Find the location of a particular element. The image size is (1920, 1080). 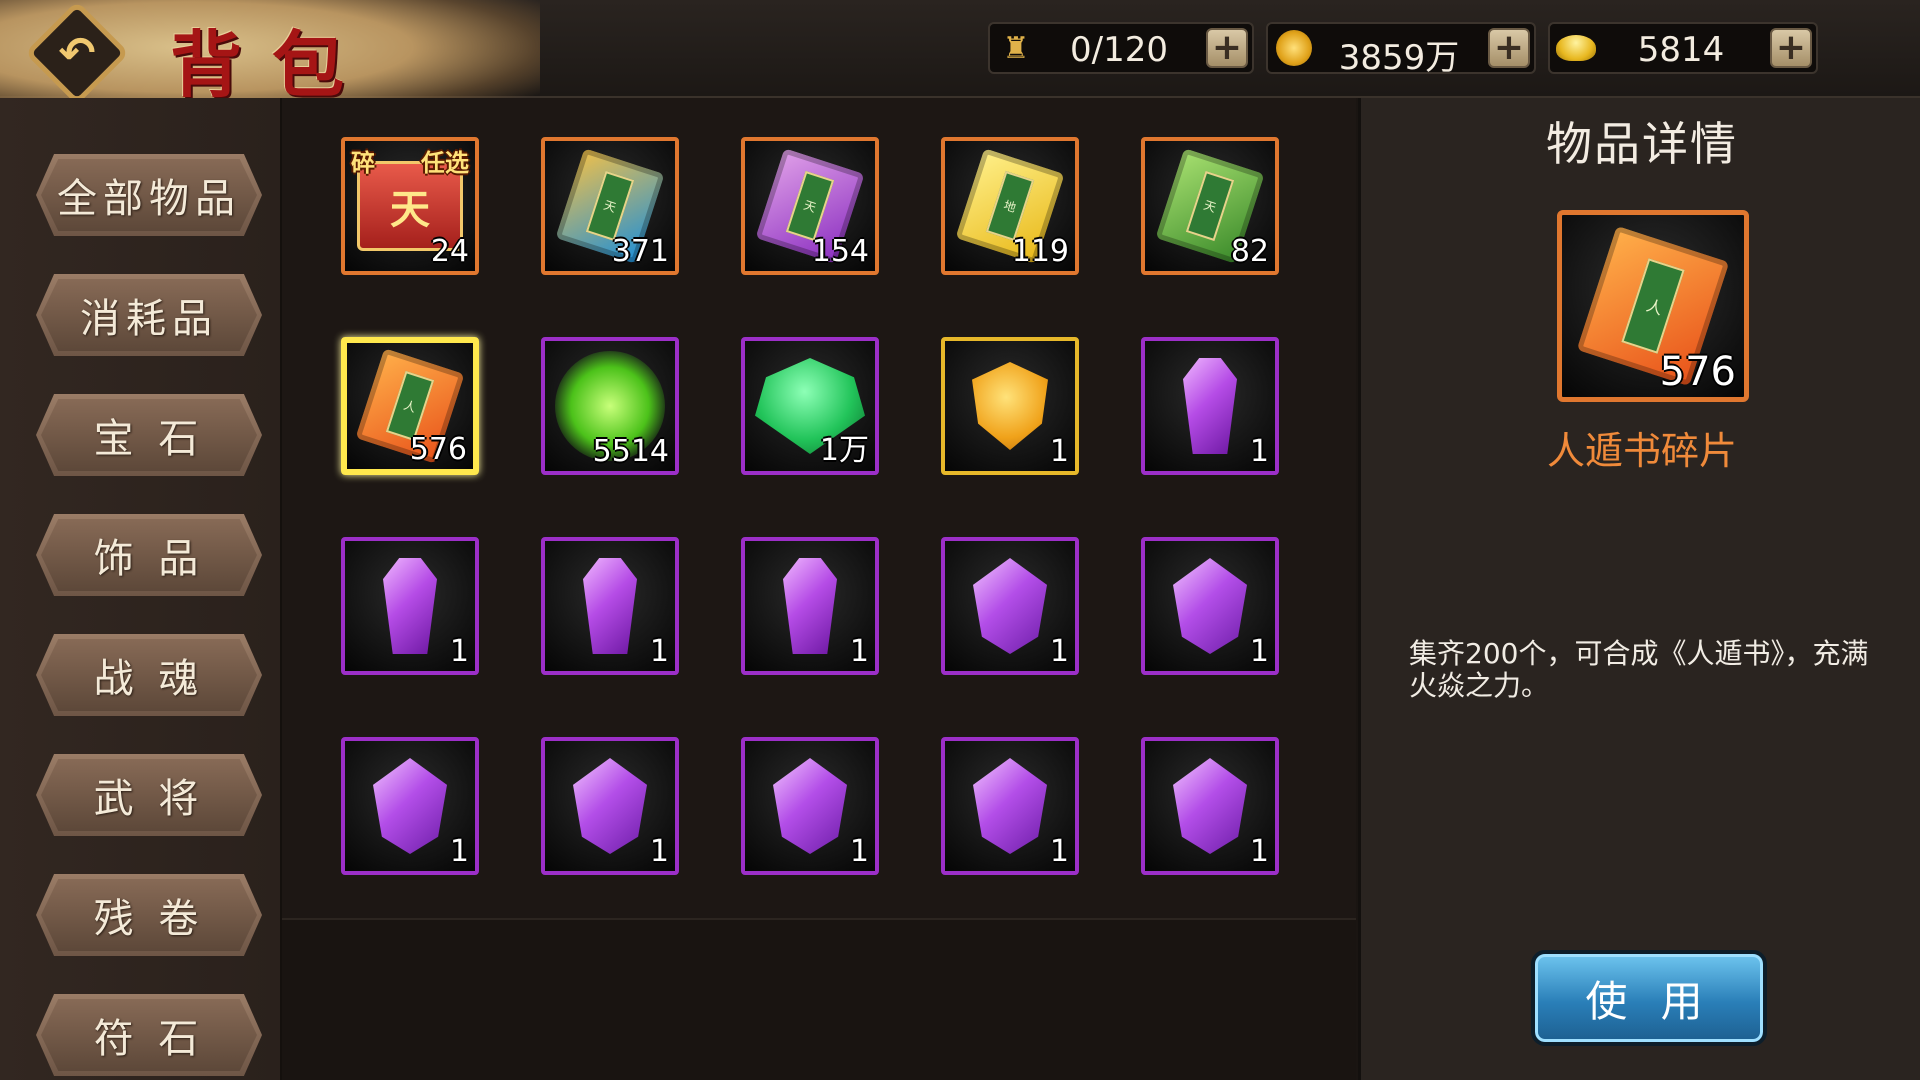

item-count: 576 is located at coordinates (438, 449).